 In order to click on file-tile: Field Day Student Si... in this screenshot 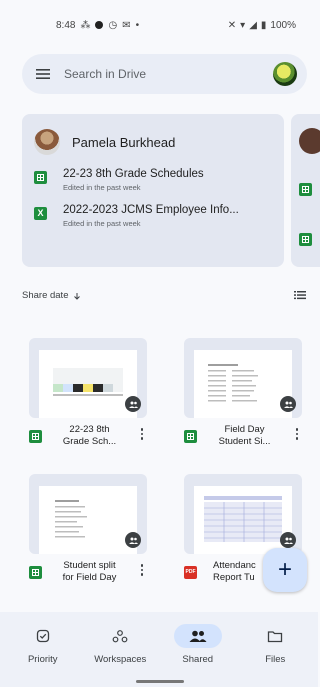, I will do `click(243, 393)`.